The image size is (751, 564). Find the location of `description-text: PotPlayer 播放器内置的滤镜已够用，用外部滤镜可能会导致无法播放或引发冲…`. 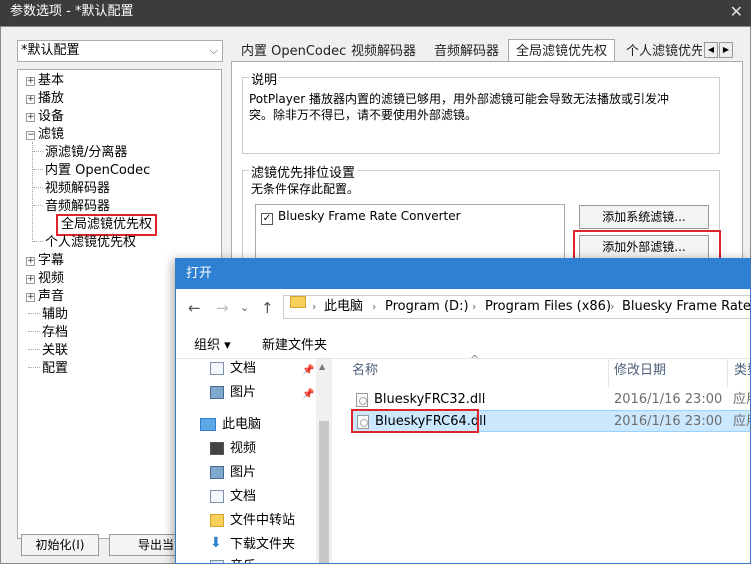

description-text: PotPlayer 播放器内置的滤镜已够用，用外部滤镜可能会导致无法播放或引发冲… is located at coordinates (484, 107).